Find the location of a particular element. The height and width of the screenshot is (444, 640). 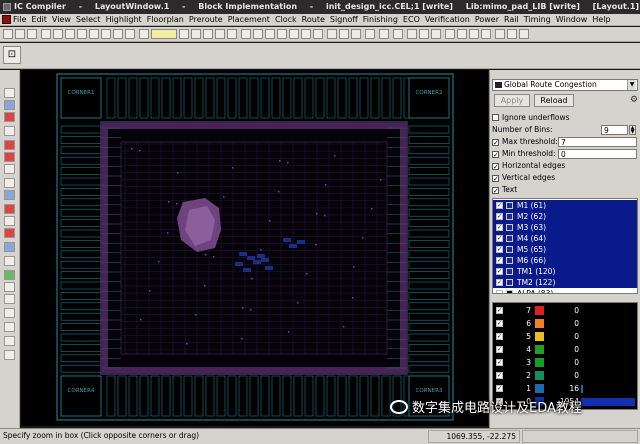

apply-button: Apply is located at coordinates (512, 100).